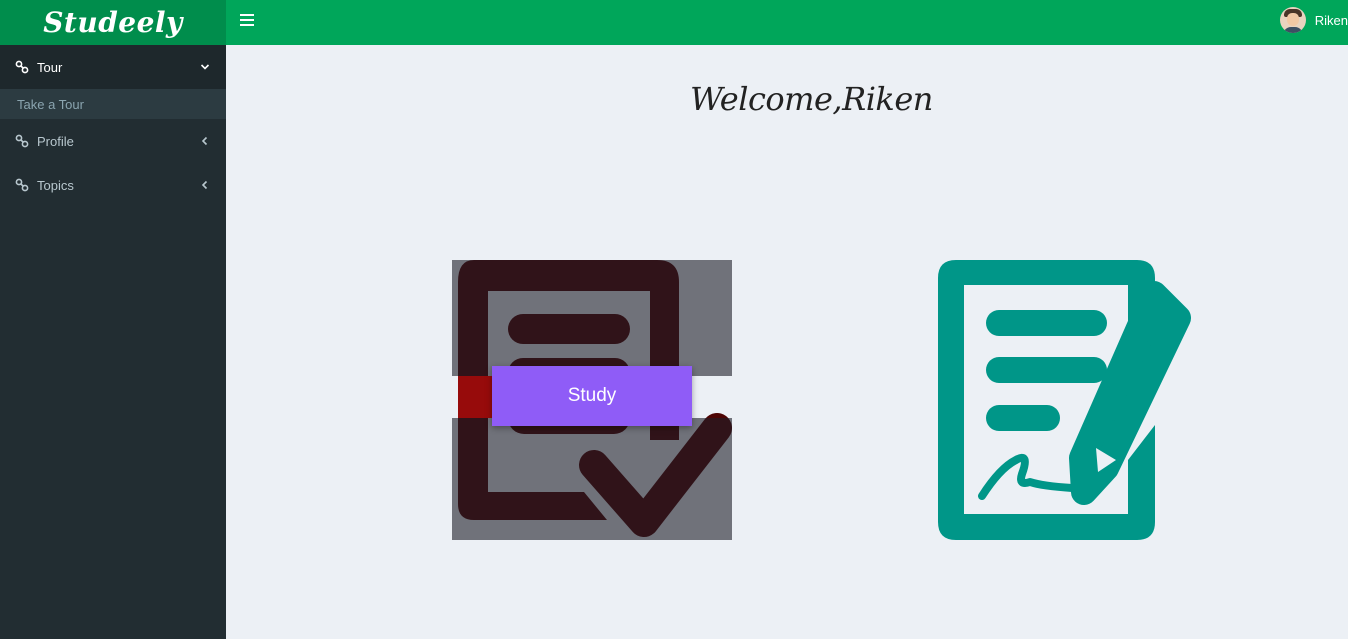 The image size is (1348, 639). Describe the element at coordinates (113, 141) in the screenshot. I see `sidebar-item-profile: Profile` at that location.